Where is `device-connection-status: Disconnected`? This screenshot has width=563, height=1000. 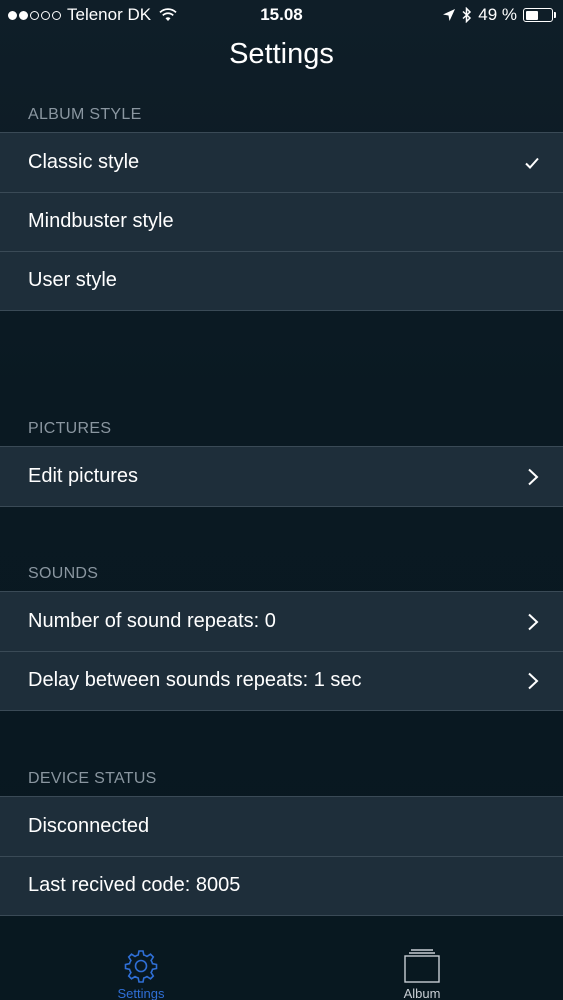
device-connection-status: Disconnected is located at coordinates (281, 826).